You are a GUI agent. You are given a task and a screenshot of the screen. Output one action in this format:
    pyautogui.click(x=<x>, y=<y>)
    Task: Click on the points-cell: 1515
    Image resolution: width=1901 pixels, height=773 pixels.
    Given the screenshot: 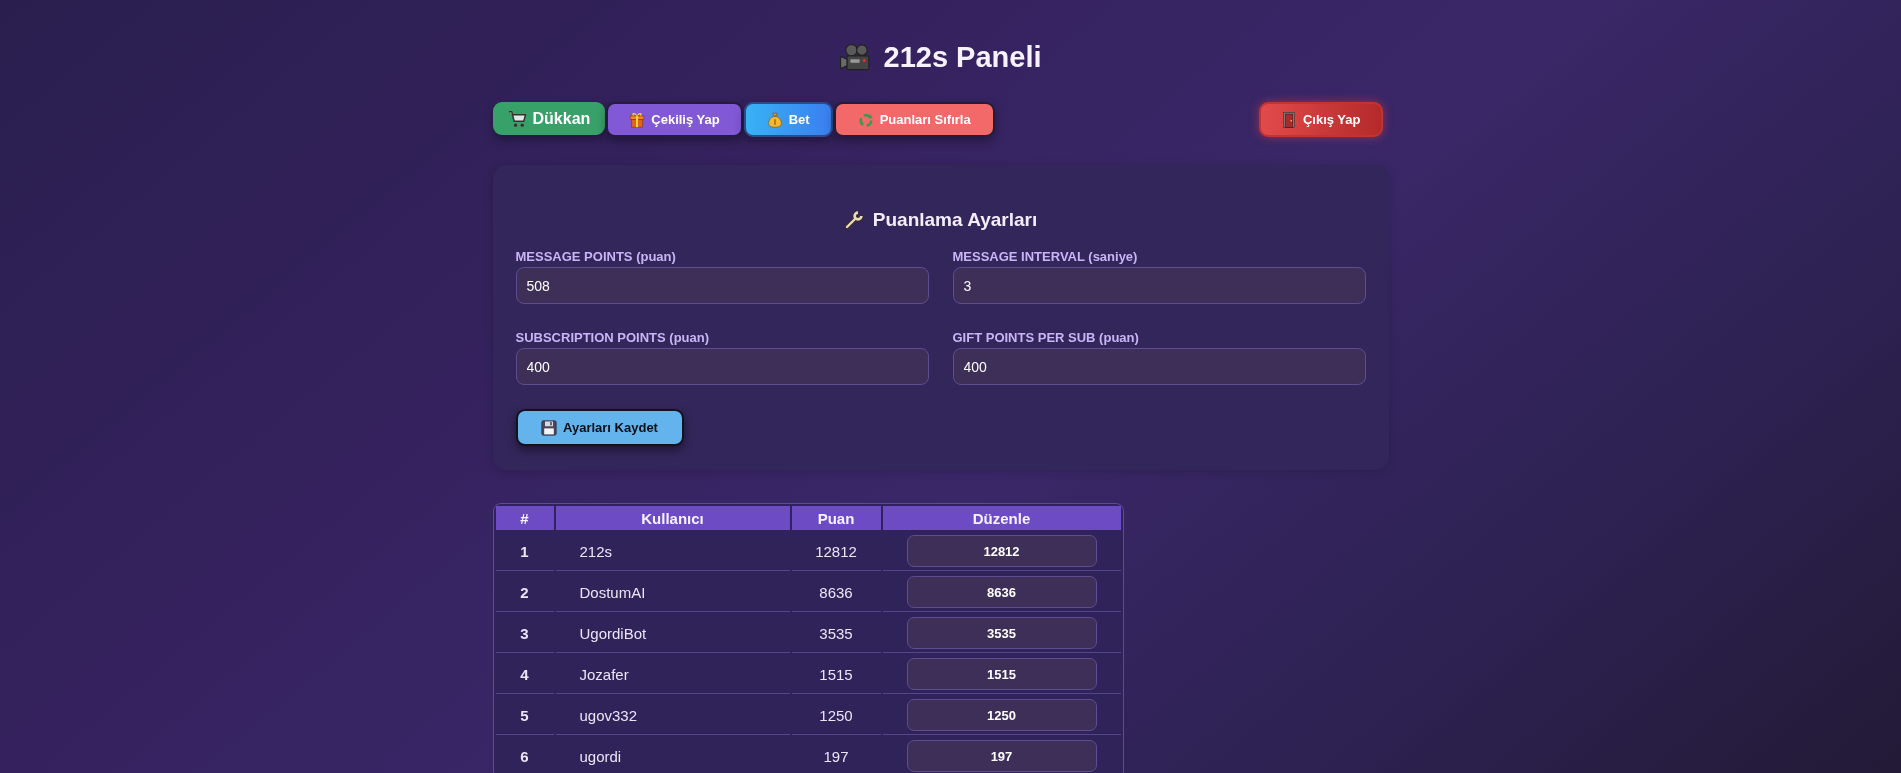 What is the action you would take?
    pyautogui.click(x=836, y=674)
    